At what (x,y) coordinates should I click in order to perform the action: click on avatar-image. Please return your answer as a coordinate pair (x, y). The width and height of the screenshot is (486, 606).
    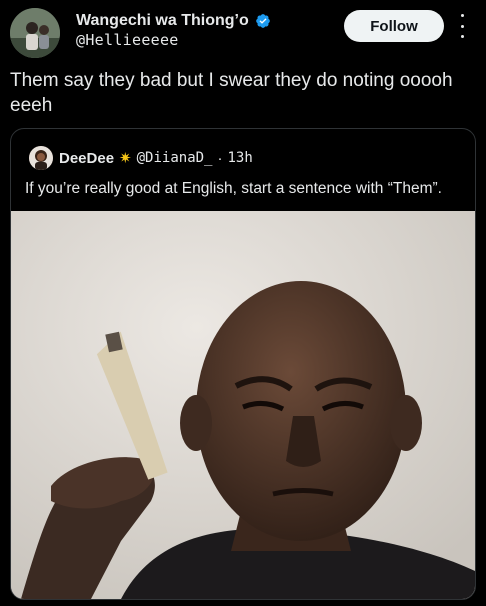
    Looking at the image, I should click on (35, 33).